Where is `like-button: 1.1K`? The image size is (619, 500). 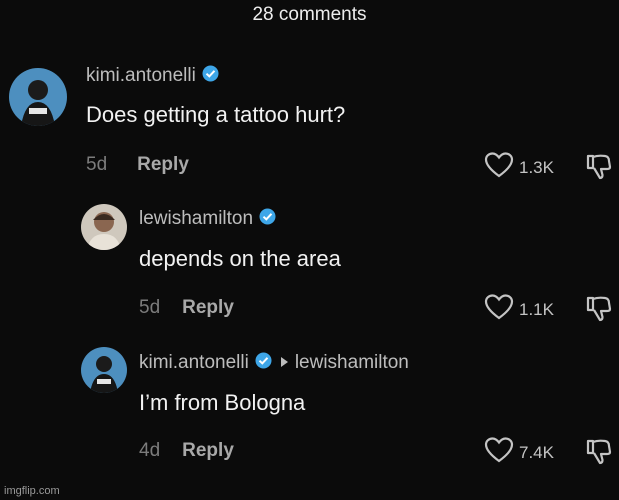
like-button: 1.1K is located at coordinates (519, 309).